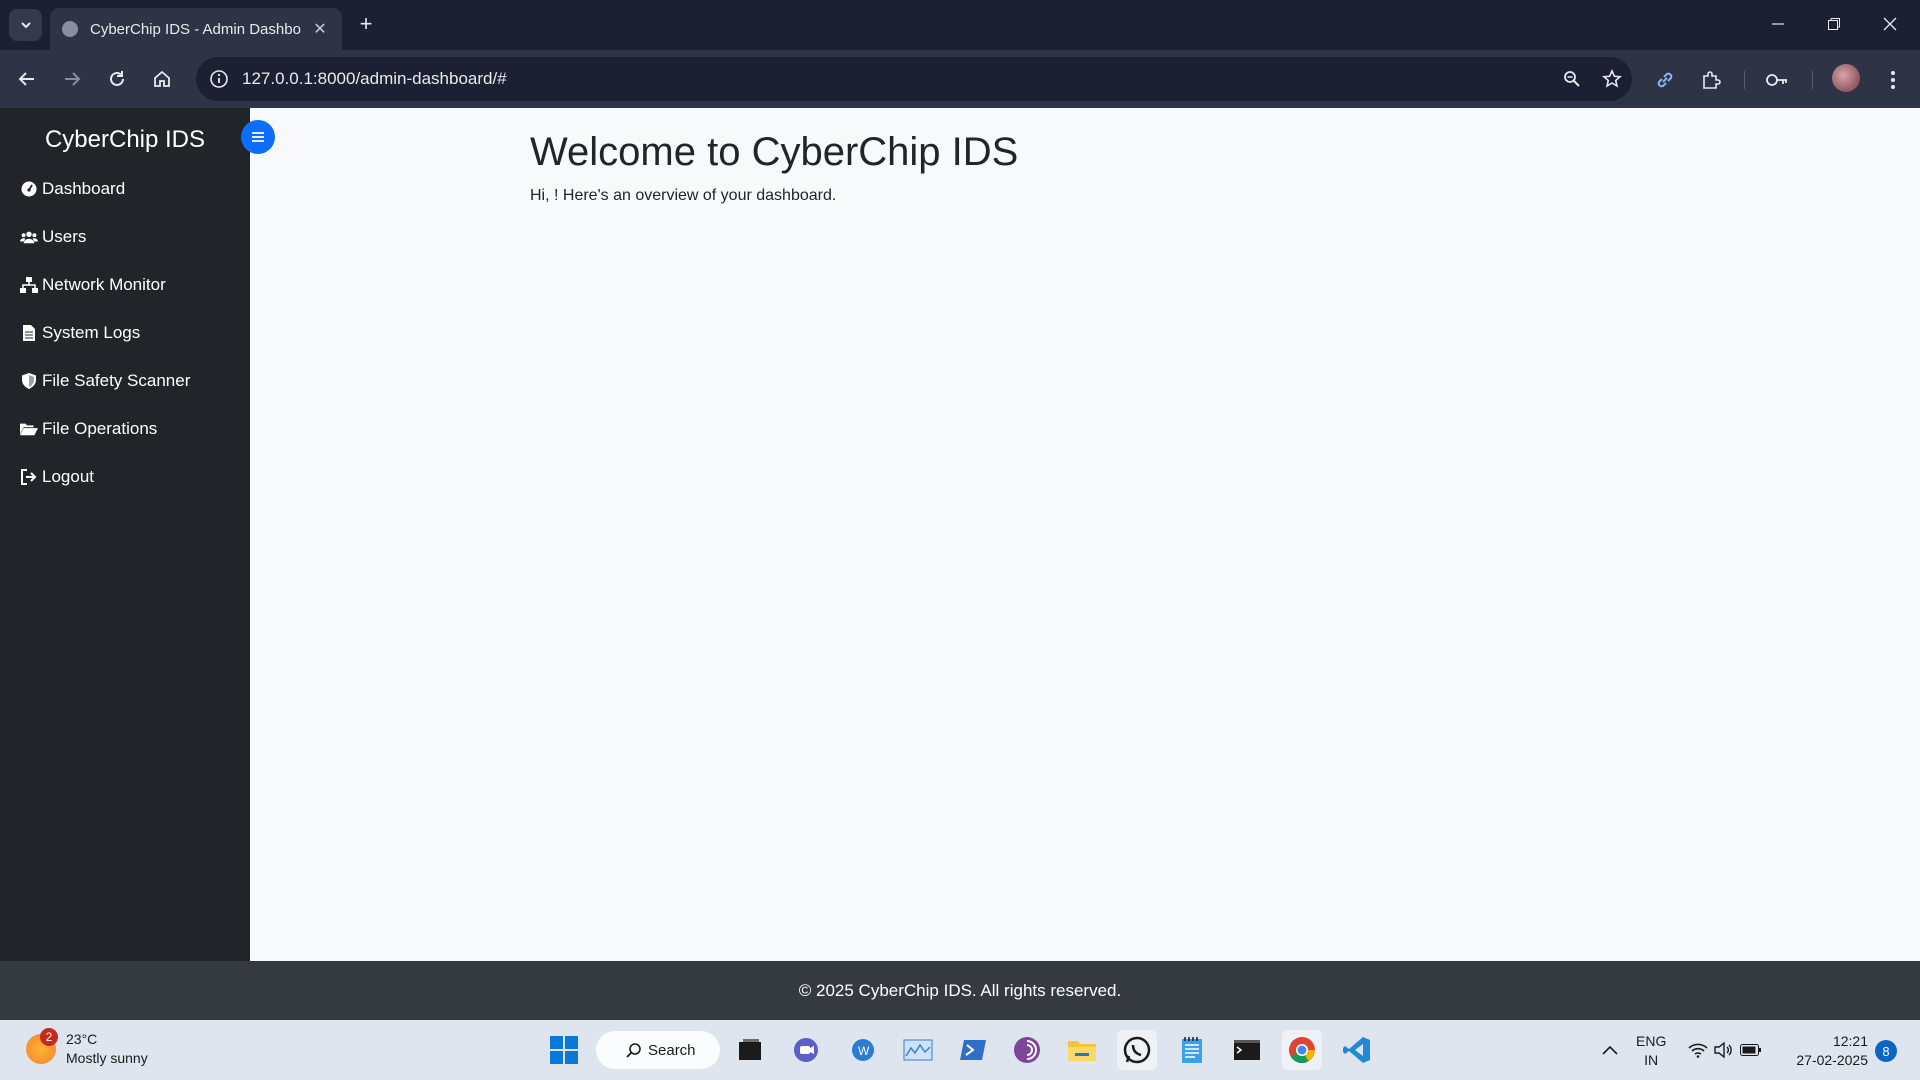 Image resolution: width=1920 pixels, height=1080 pixels. Describe the element at coordinates (1651, 1051) in the screenshot. I see `language-indicator: ENG IN` at that location.